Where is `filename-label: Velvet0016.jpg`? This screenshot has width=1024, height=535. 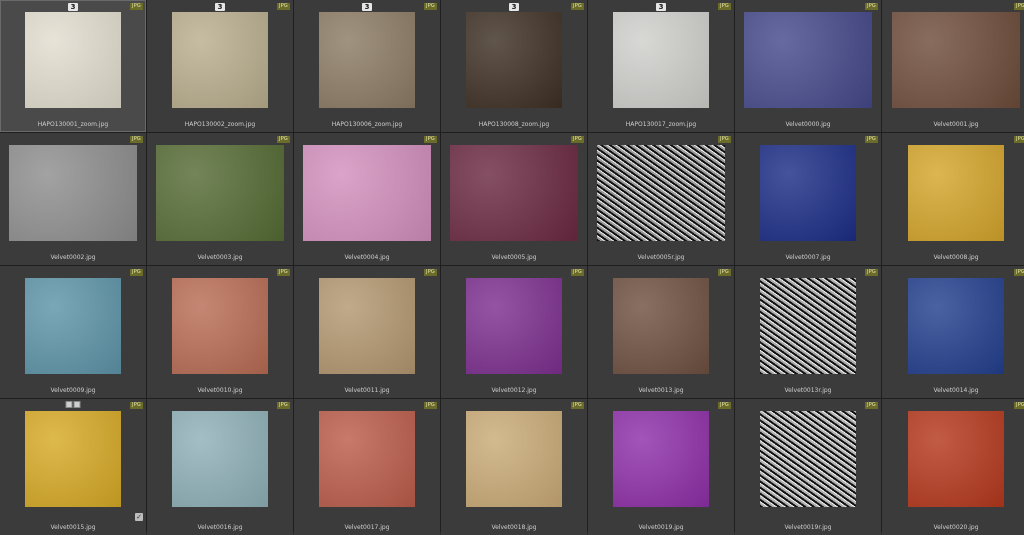
filename-label: Velvet0016.jpg is located at coordinates (220, 527).